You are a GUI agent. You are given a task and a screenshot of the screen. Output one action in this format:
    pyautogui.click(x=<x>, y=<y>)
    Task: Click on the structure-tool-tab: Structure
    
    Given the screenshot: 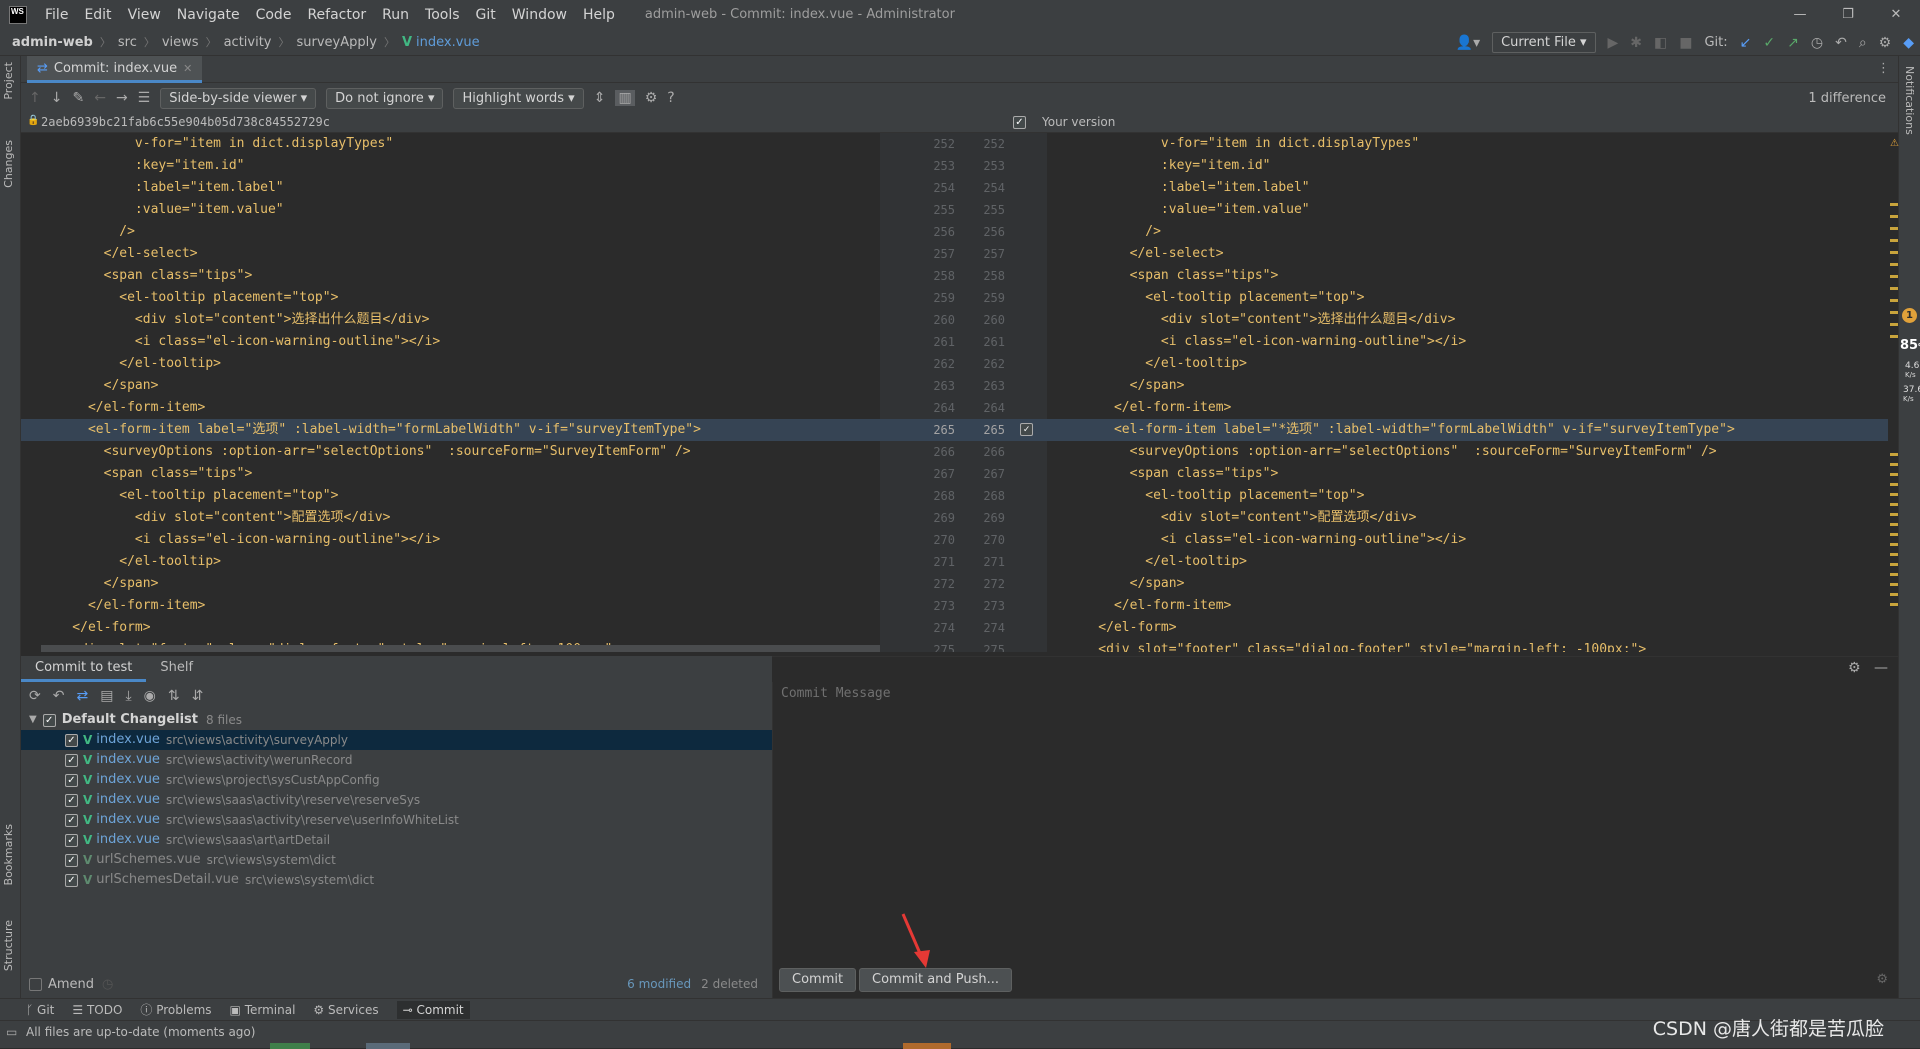 What is the action you would take?
    pyautogui.click(x=8, y=945)
    